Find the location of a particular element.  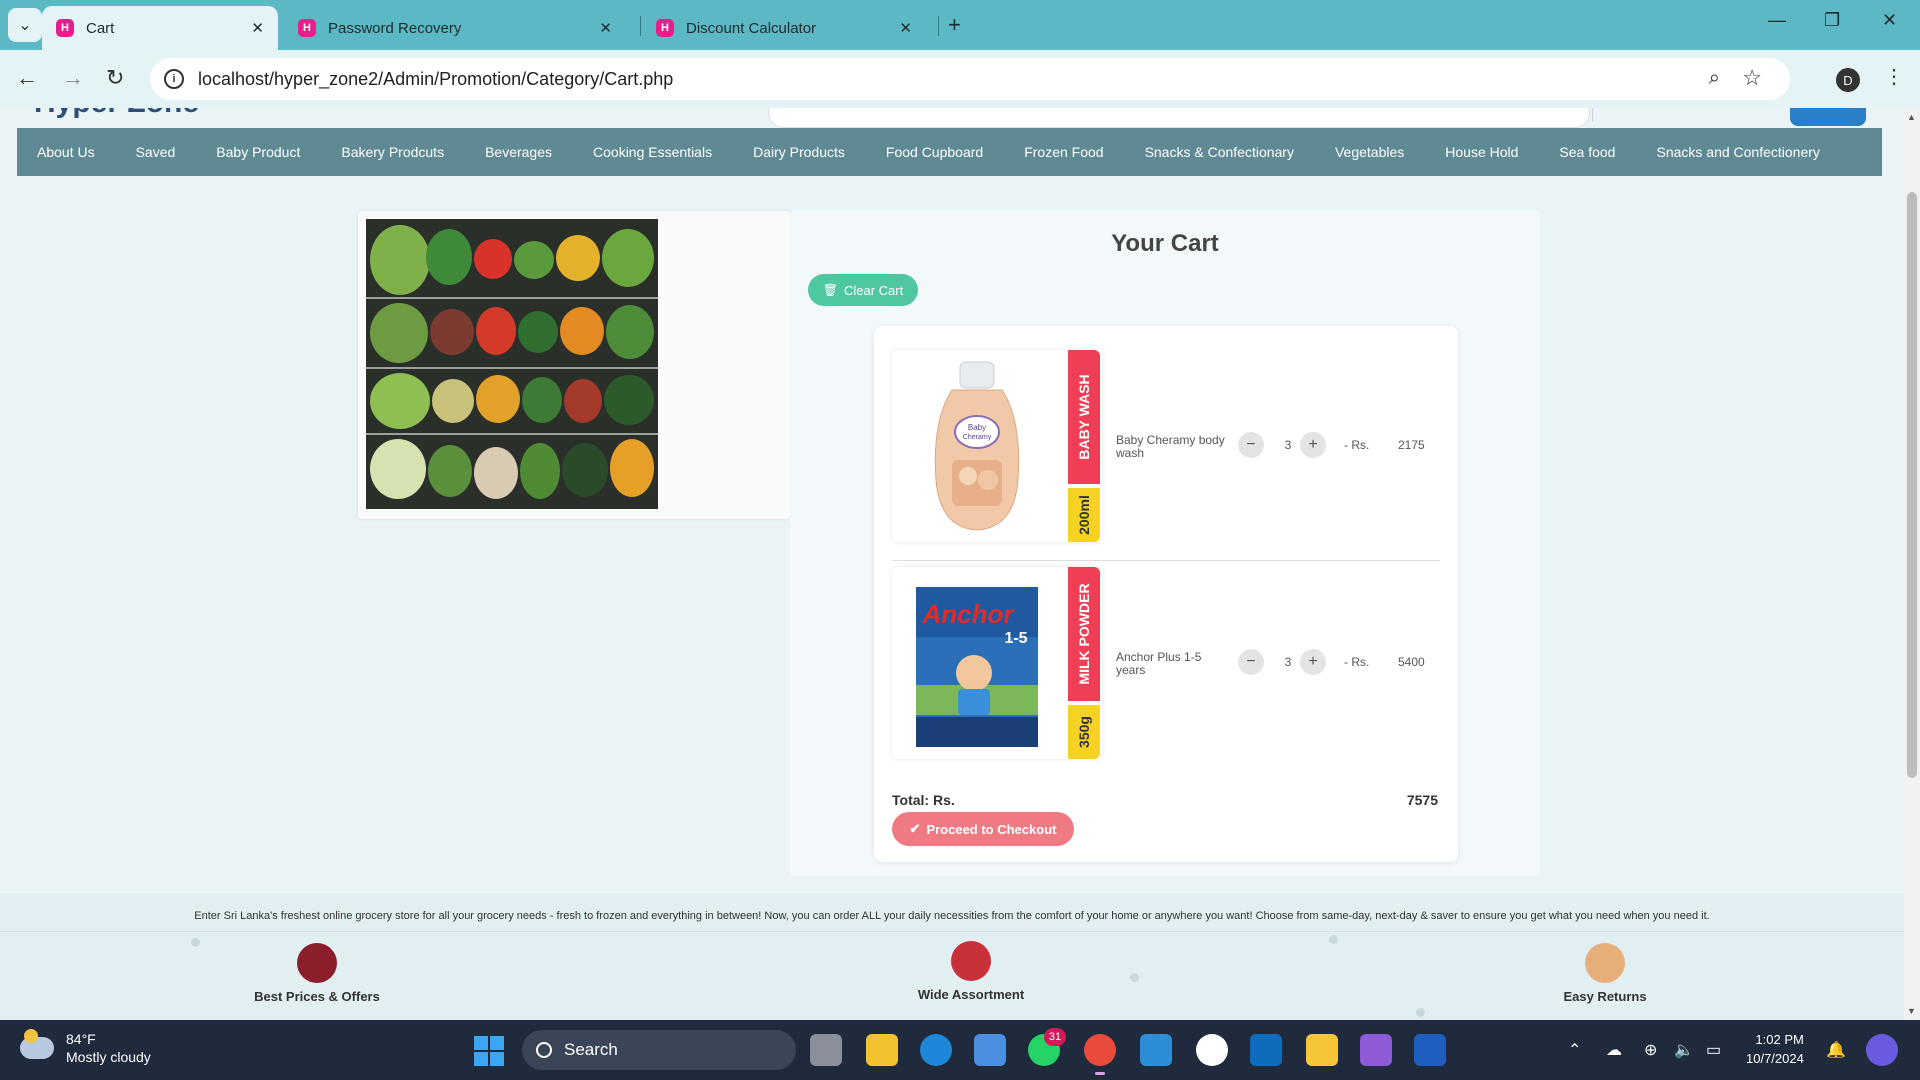

scroll-down-icon: ▼ is located at coordinates (1911, 1011).